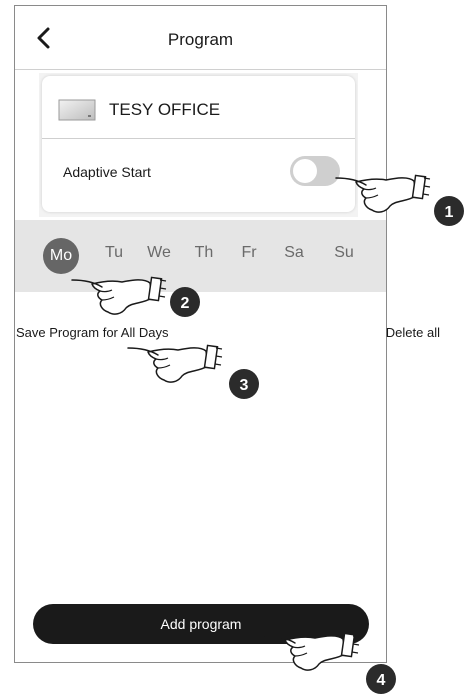  Describe the element at coordinates (204, 253) in the screenshot. I see `day-th: Th` at that location.